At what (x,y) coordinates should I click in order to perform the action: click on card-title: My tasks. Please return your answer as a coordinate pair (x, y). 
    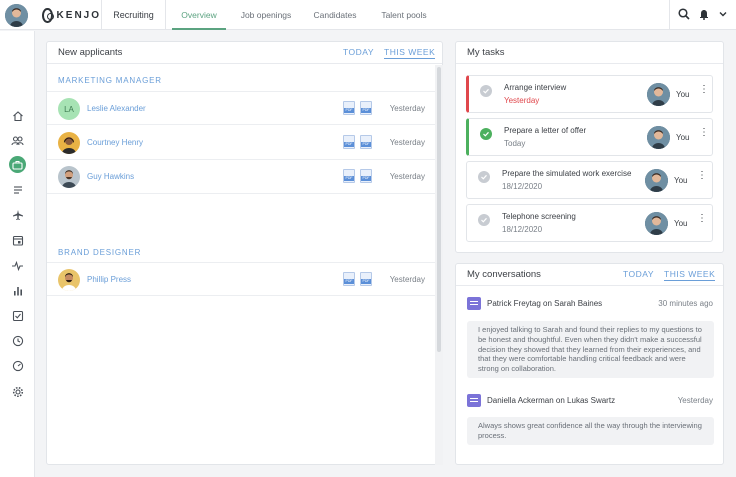
    Looking at the image, I should click on (486, 52).